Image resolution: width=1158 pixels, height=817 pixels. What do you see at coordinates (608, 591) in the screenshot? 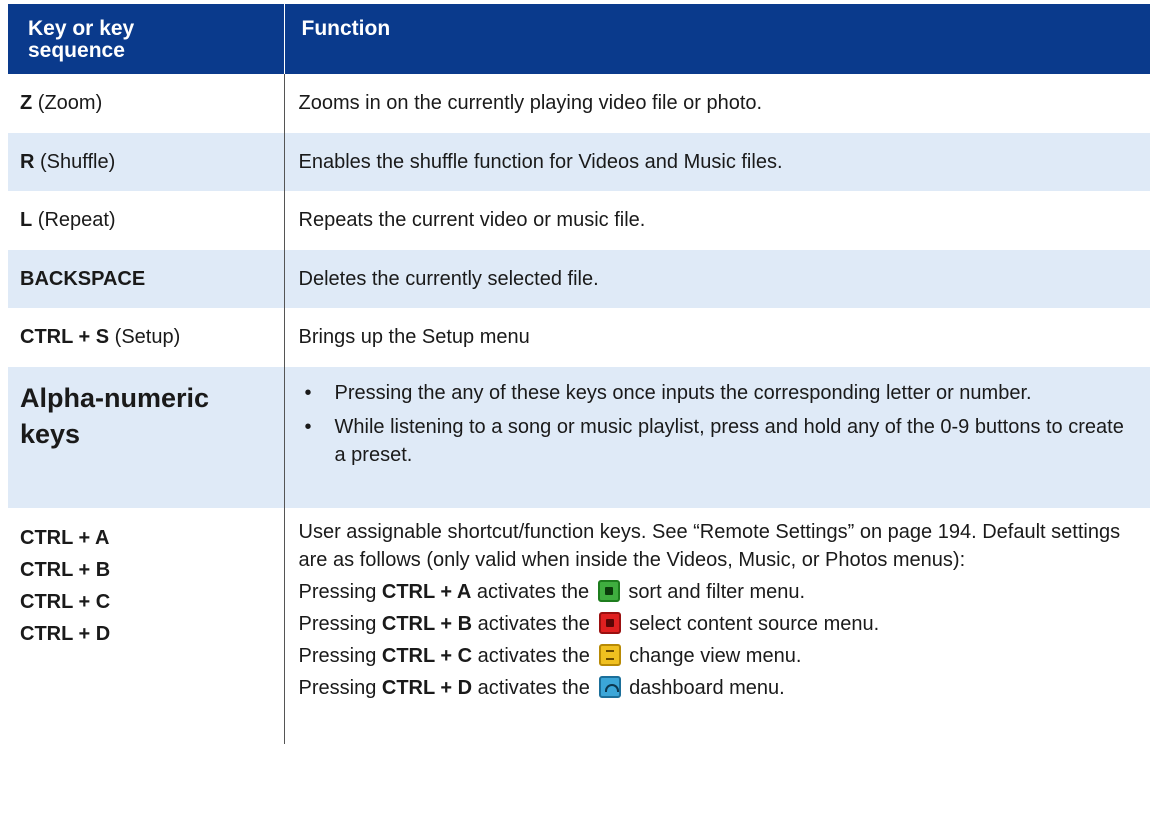
I see `sort-filter-icon` at bounding box center [608, 591].